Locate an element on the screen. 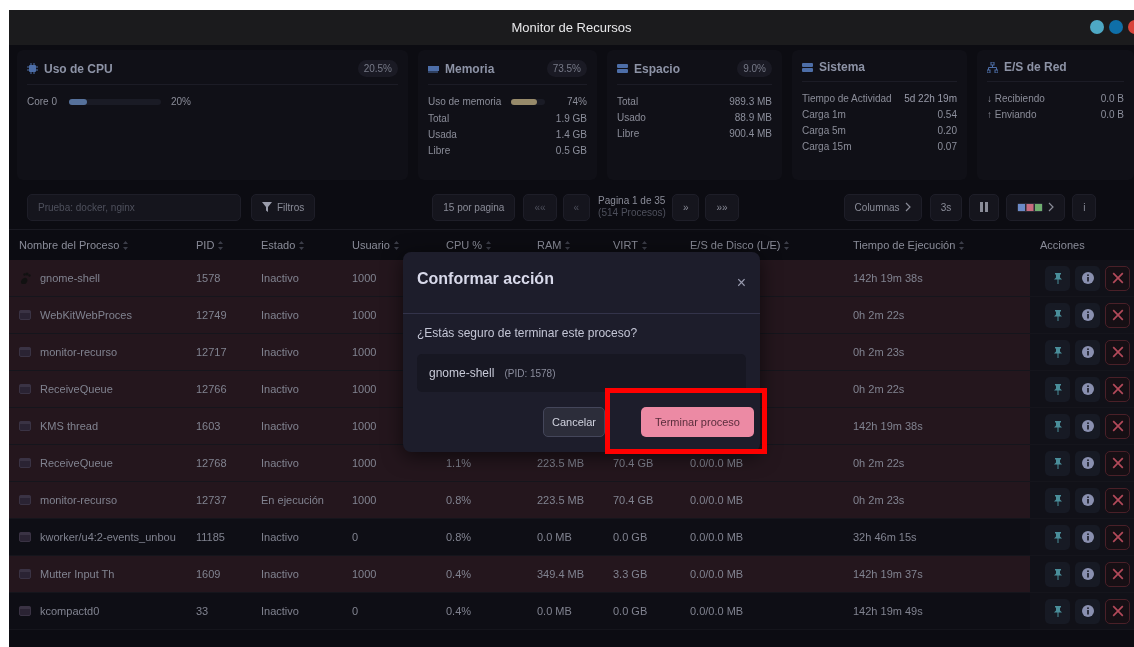 Image resolution: width=1134 pixels, height=647 pixels. bar-reading: 20% is located at coordinates (181, 101).